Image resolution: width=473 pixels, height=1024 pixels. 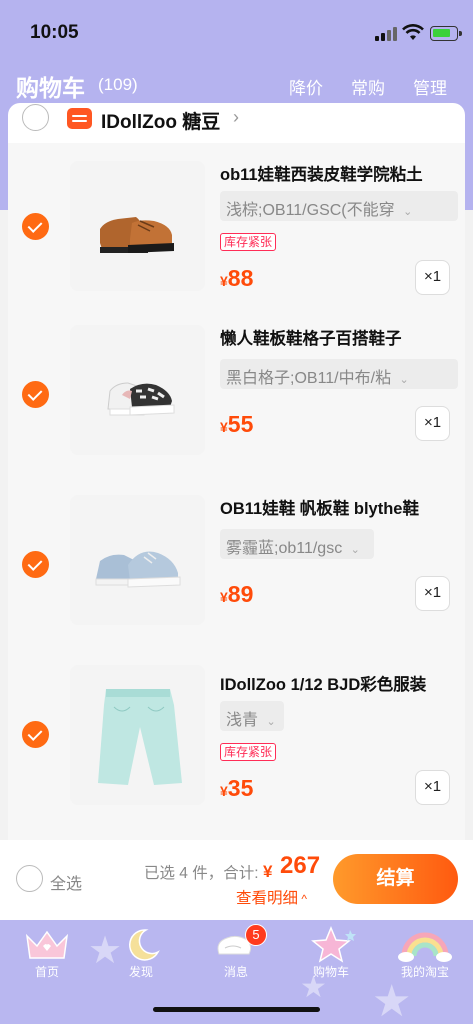 I want to click on checkout-summary-bar: 全选 已选 4 件，合计: ¥ 267 查看明细 ^ 结算, so click(x=236, y=880).